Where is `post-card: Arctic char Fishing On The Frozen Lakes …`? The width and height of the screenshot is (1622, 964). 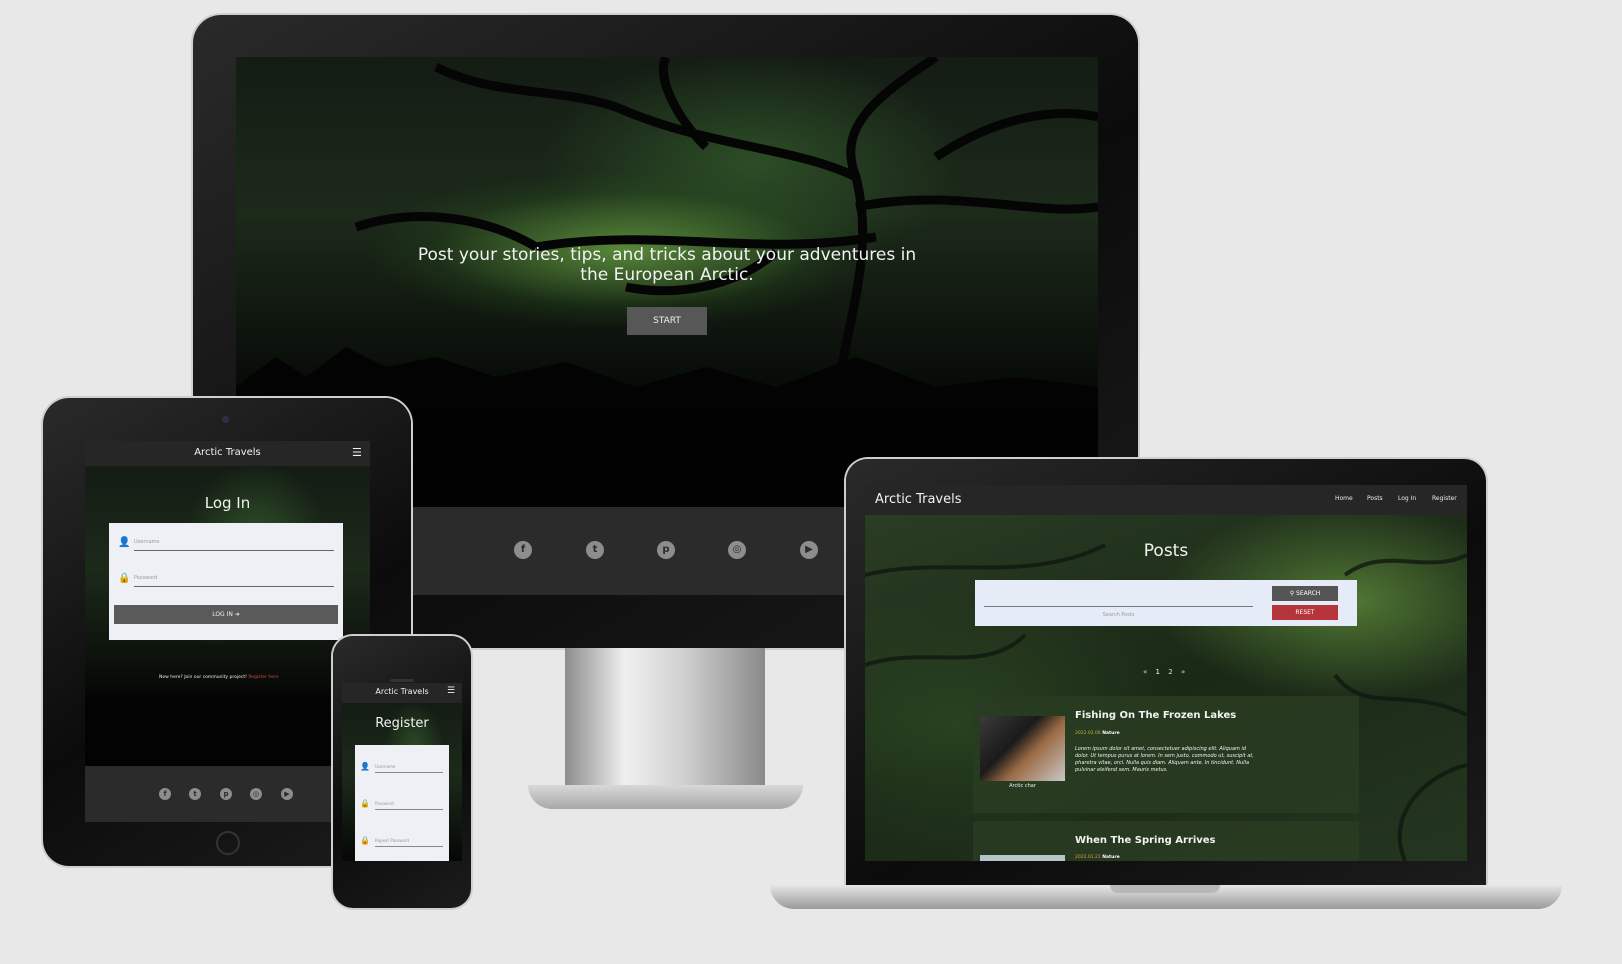 post-card: Arctic char Fishing On The Frozen Lakes … is located at coordinates (1166, 754).